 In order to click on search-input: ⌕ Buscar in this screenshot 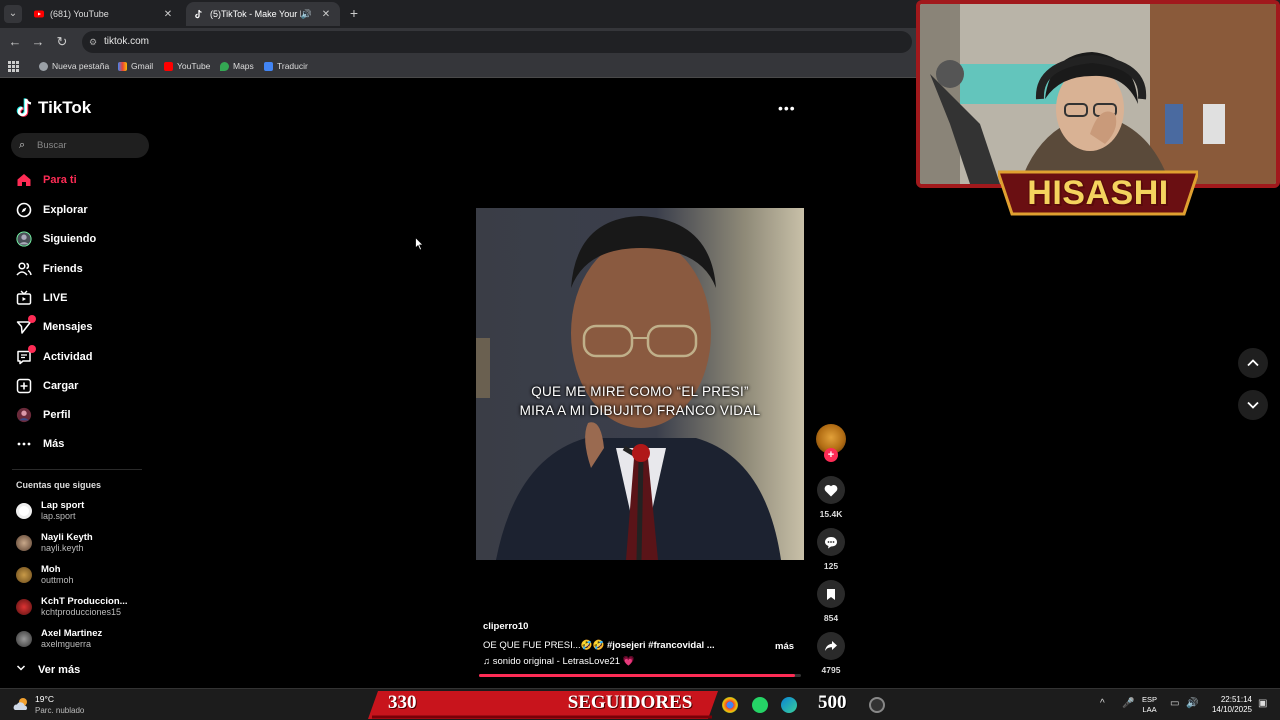, I will do `click(80, 145)`.